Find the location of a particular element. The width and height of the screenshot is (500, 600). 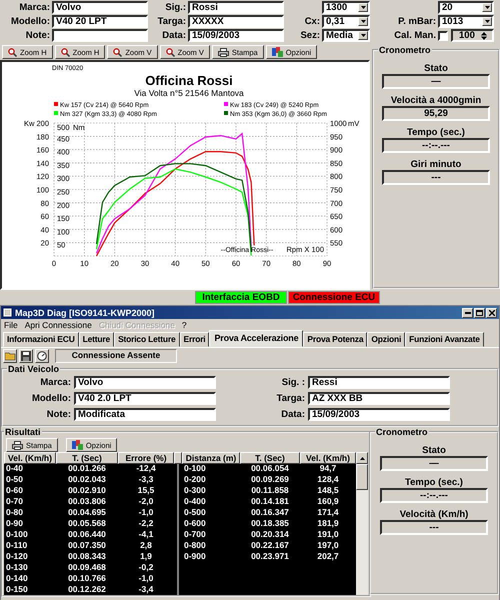

field-label: Sig. : is located at coordinates (292, 383).